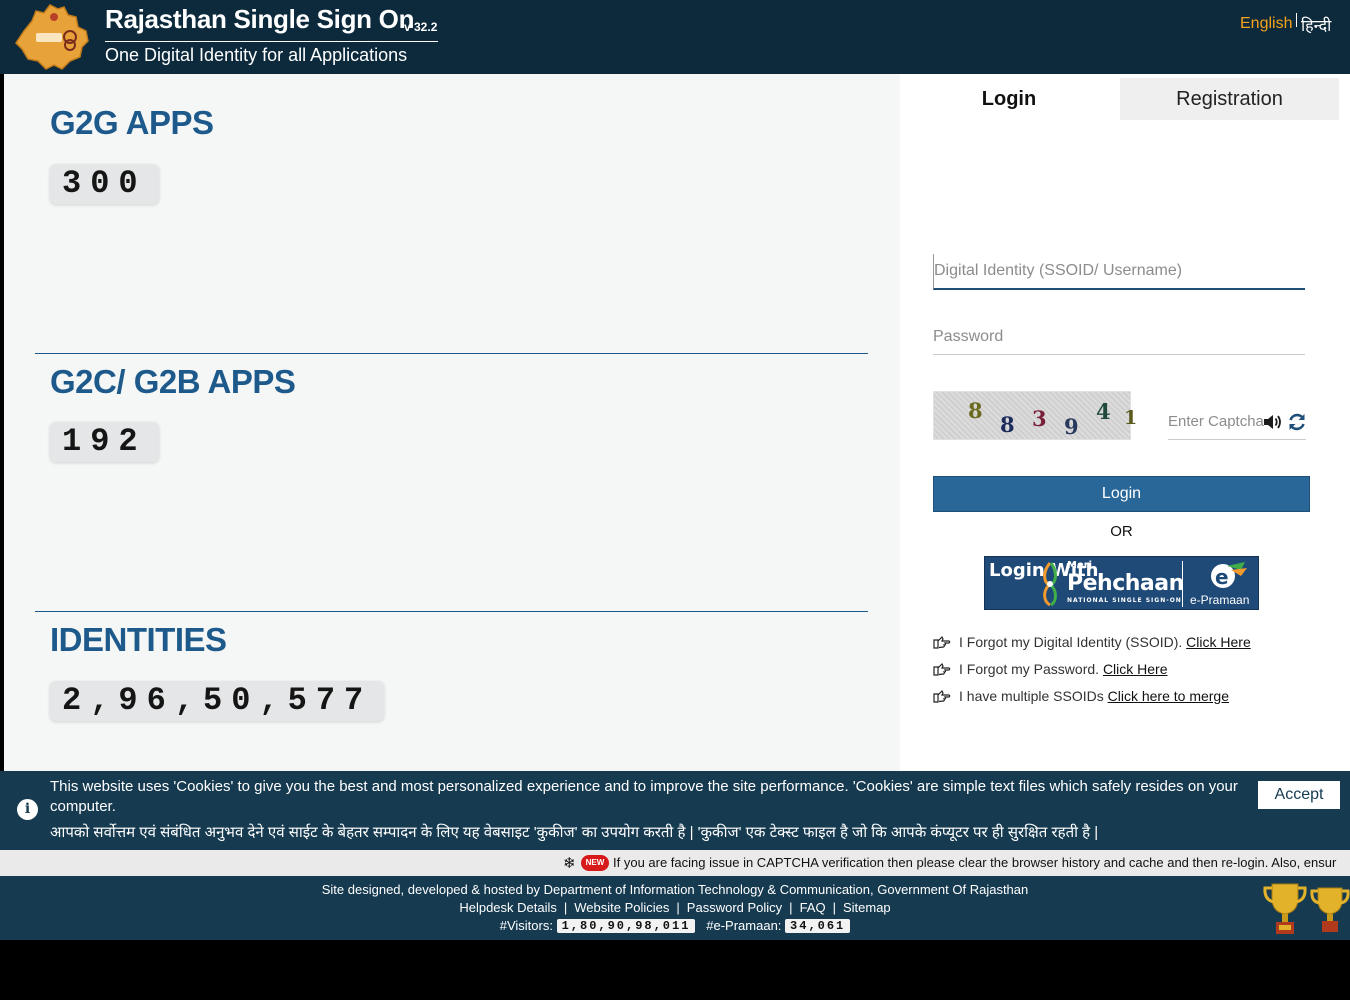 The image size is (1350, 1000). Describe the element at coordinates (421, 27) in the screenshot. I see `app-version: v 32.2` at that location.